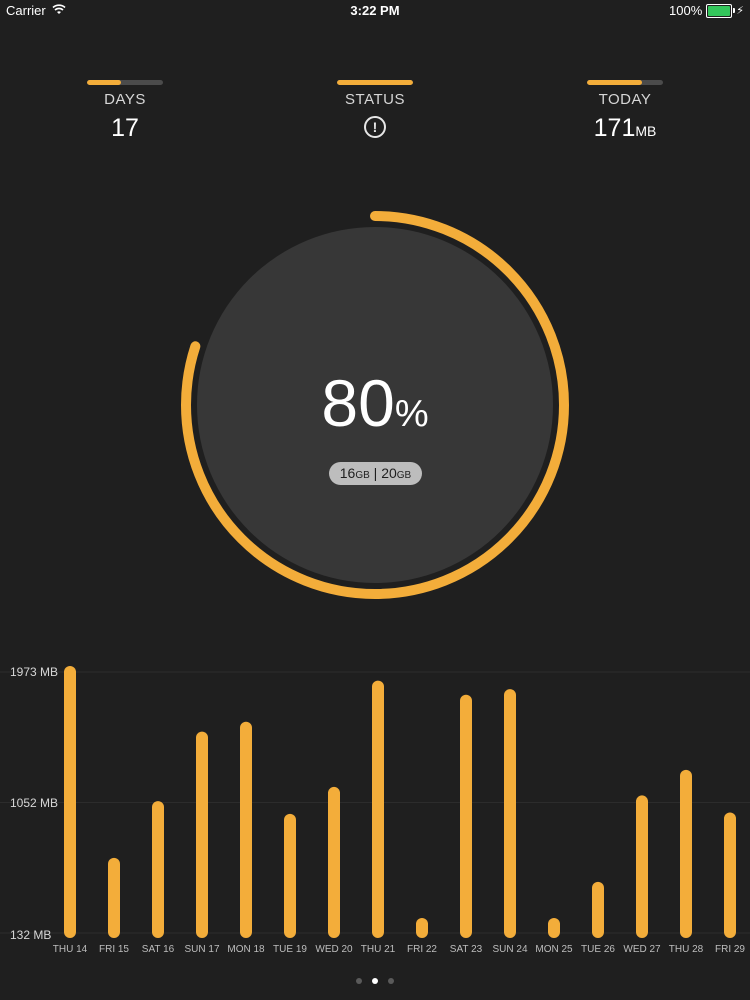 The width and height of the screenshot is (750, 1000). I want to click on capacity-pill: 16GB | 20GB, so click(375, 473).